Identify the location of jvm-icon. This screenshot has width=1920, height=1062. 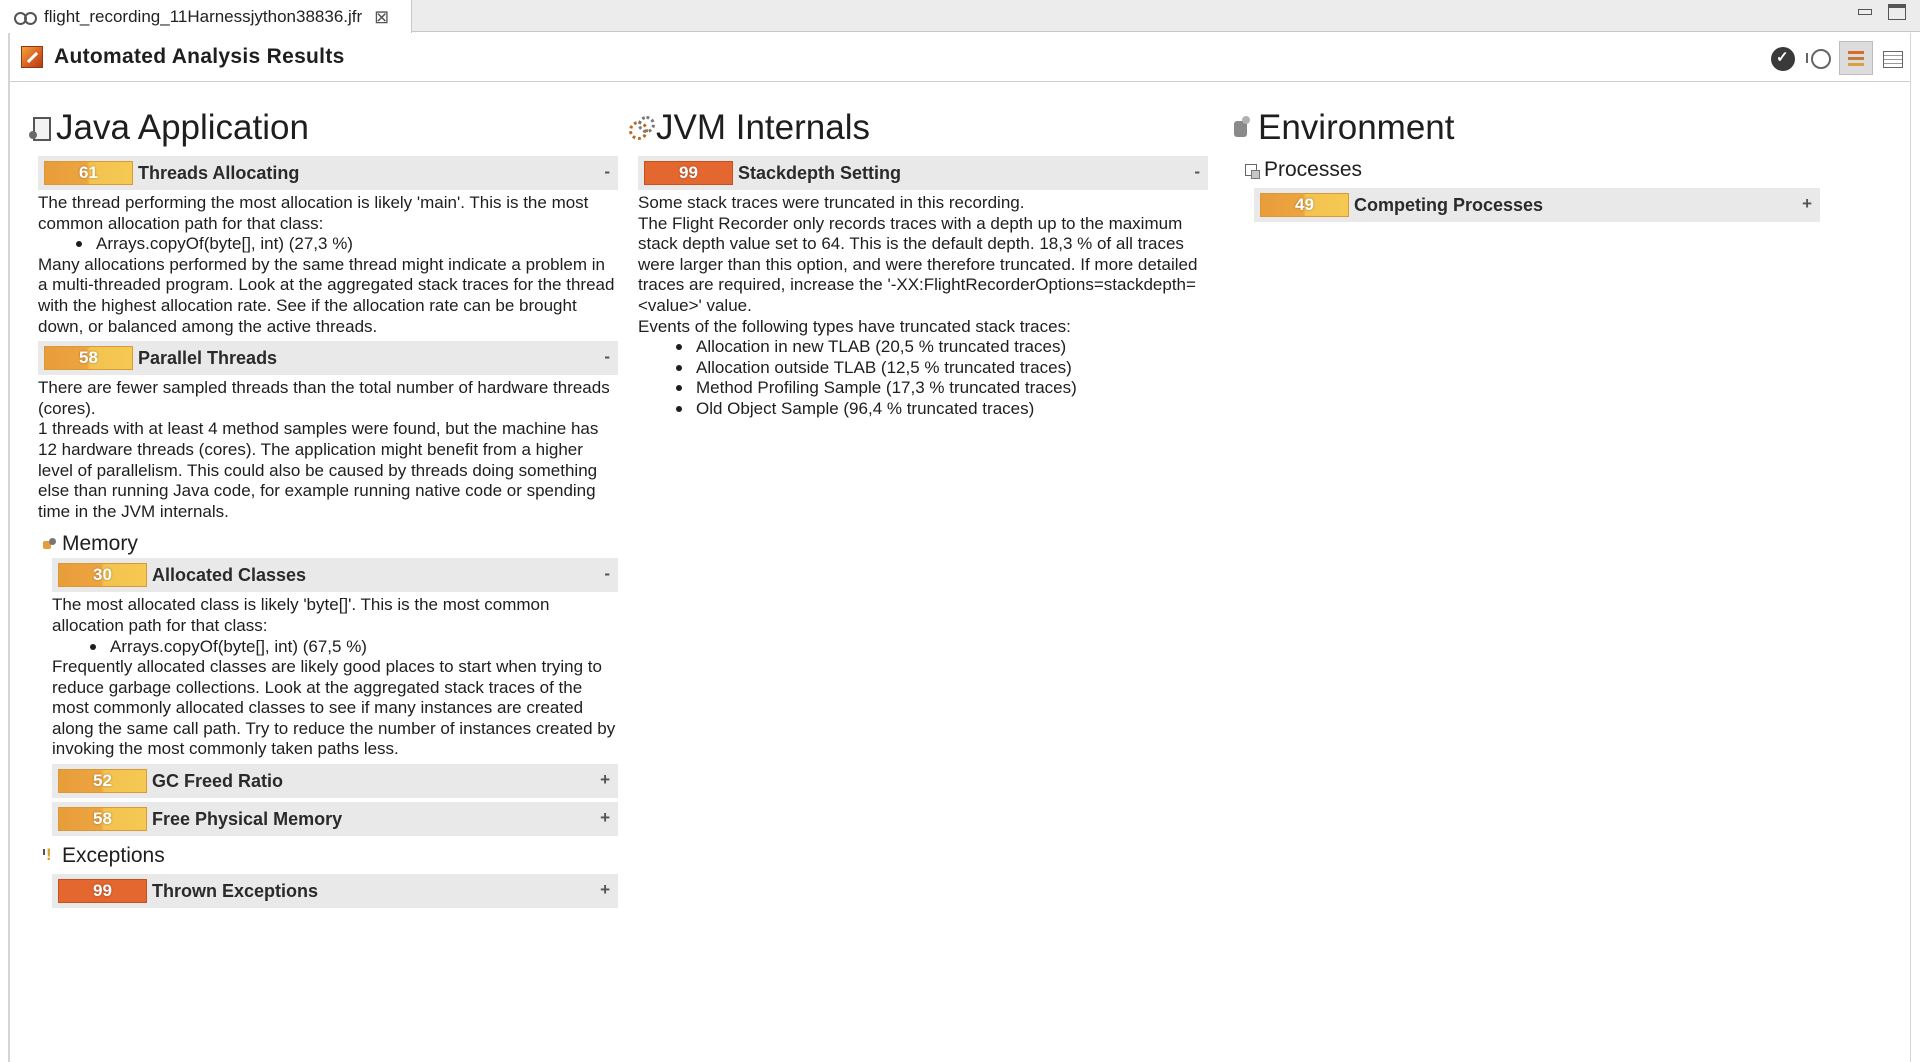
(641, 128).